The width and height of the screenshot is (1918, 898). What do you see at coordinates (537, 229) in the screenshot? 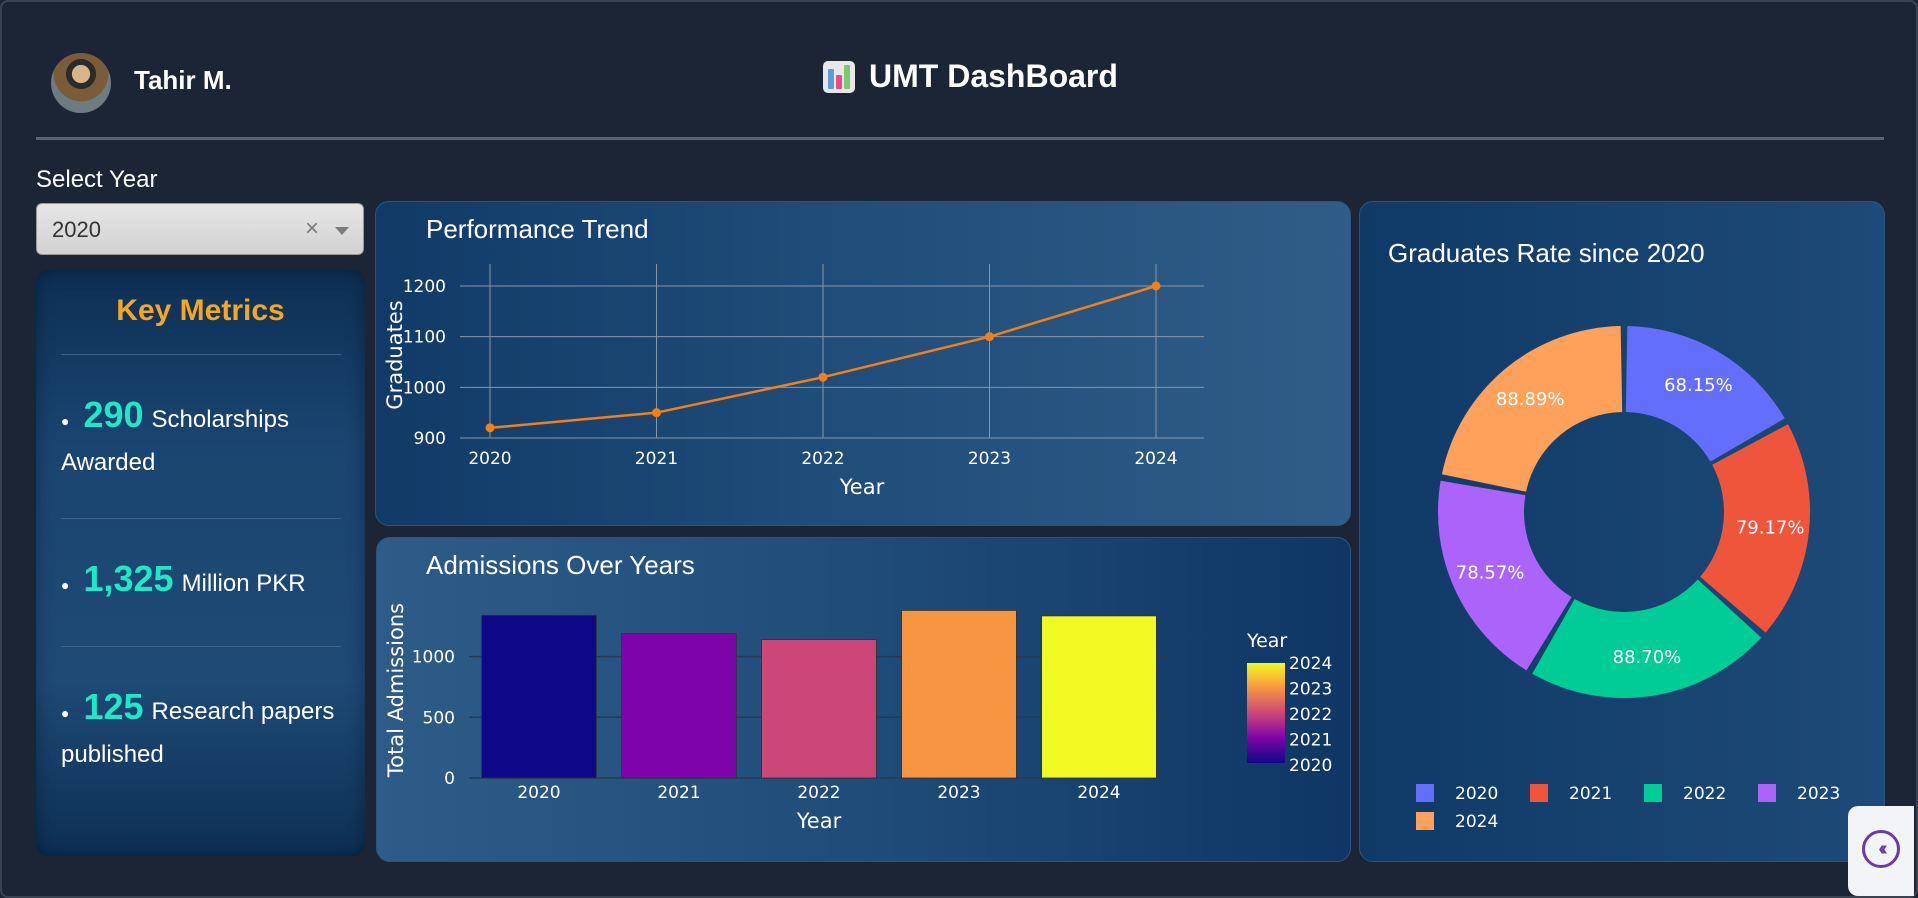
I see `chart-title: Performance Trend` at bounding box center [537, 229].